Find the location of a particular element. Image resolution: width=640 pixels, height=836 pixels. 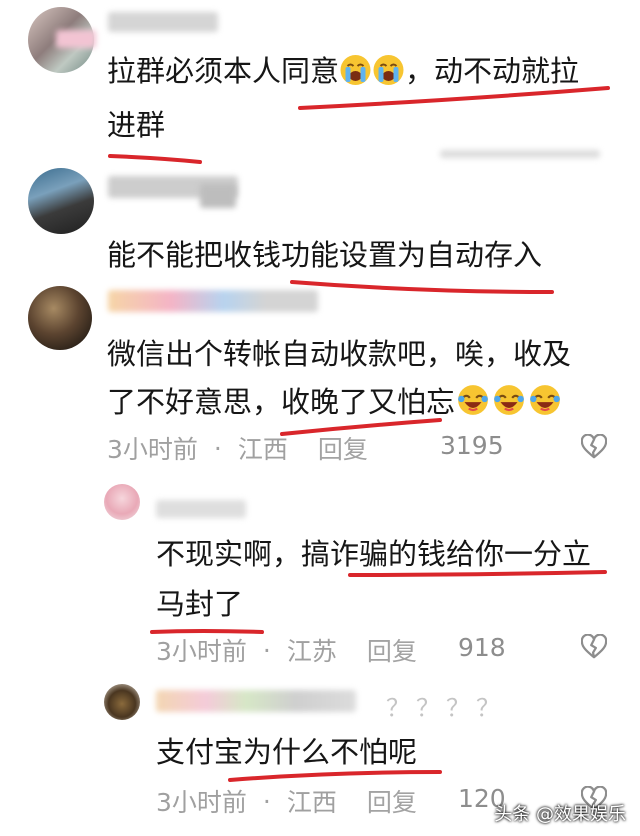

comment-1-text: 拉群必须本人同意 is located at coordinates (223, 71).